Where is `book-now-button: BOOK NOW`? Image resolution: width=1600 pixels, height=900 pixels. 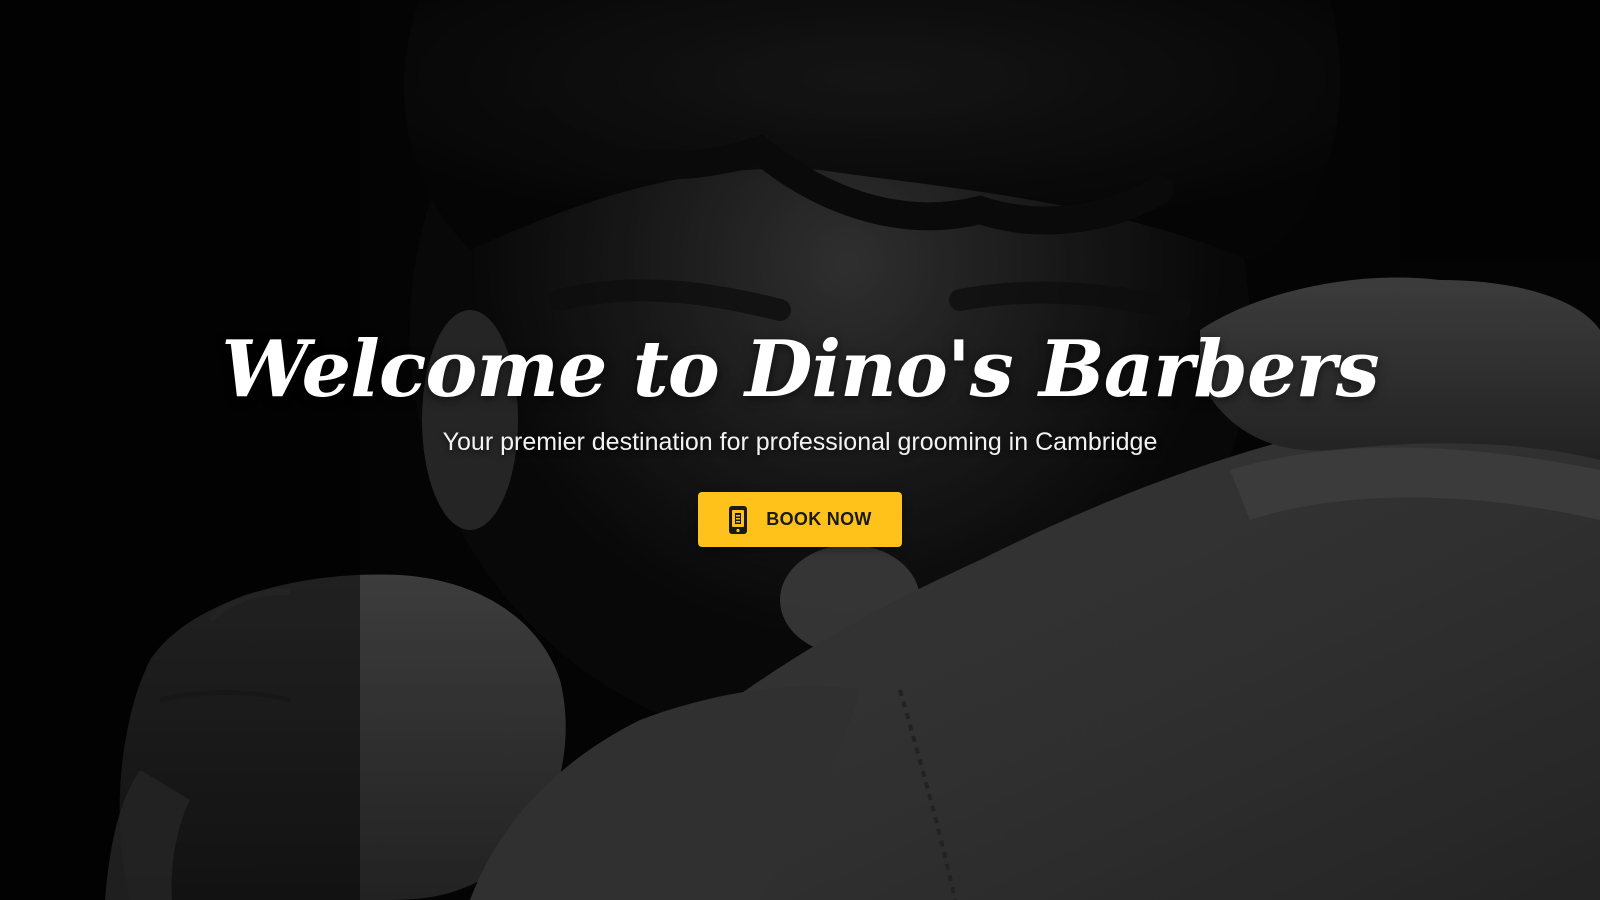
book-now-button: BOOK NOW is located at coordinates (800, 519).